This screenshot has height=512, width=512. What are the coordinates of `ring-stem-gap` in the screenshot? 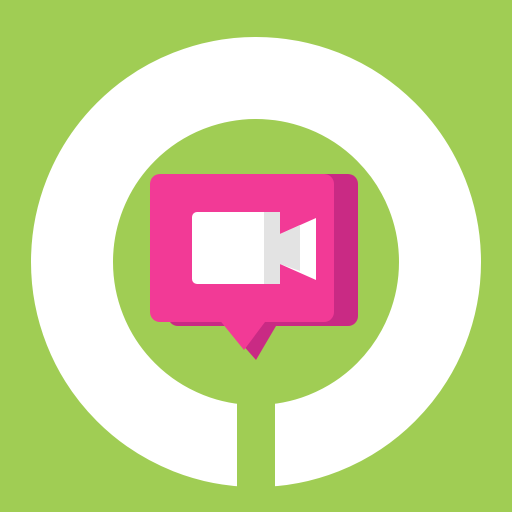 It's located at (256, 456).